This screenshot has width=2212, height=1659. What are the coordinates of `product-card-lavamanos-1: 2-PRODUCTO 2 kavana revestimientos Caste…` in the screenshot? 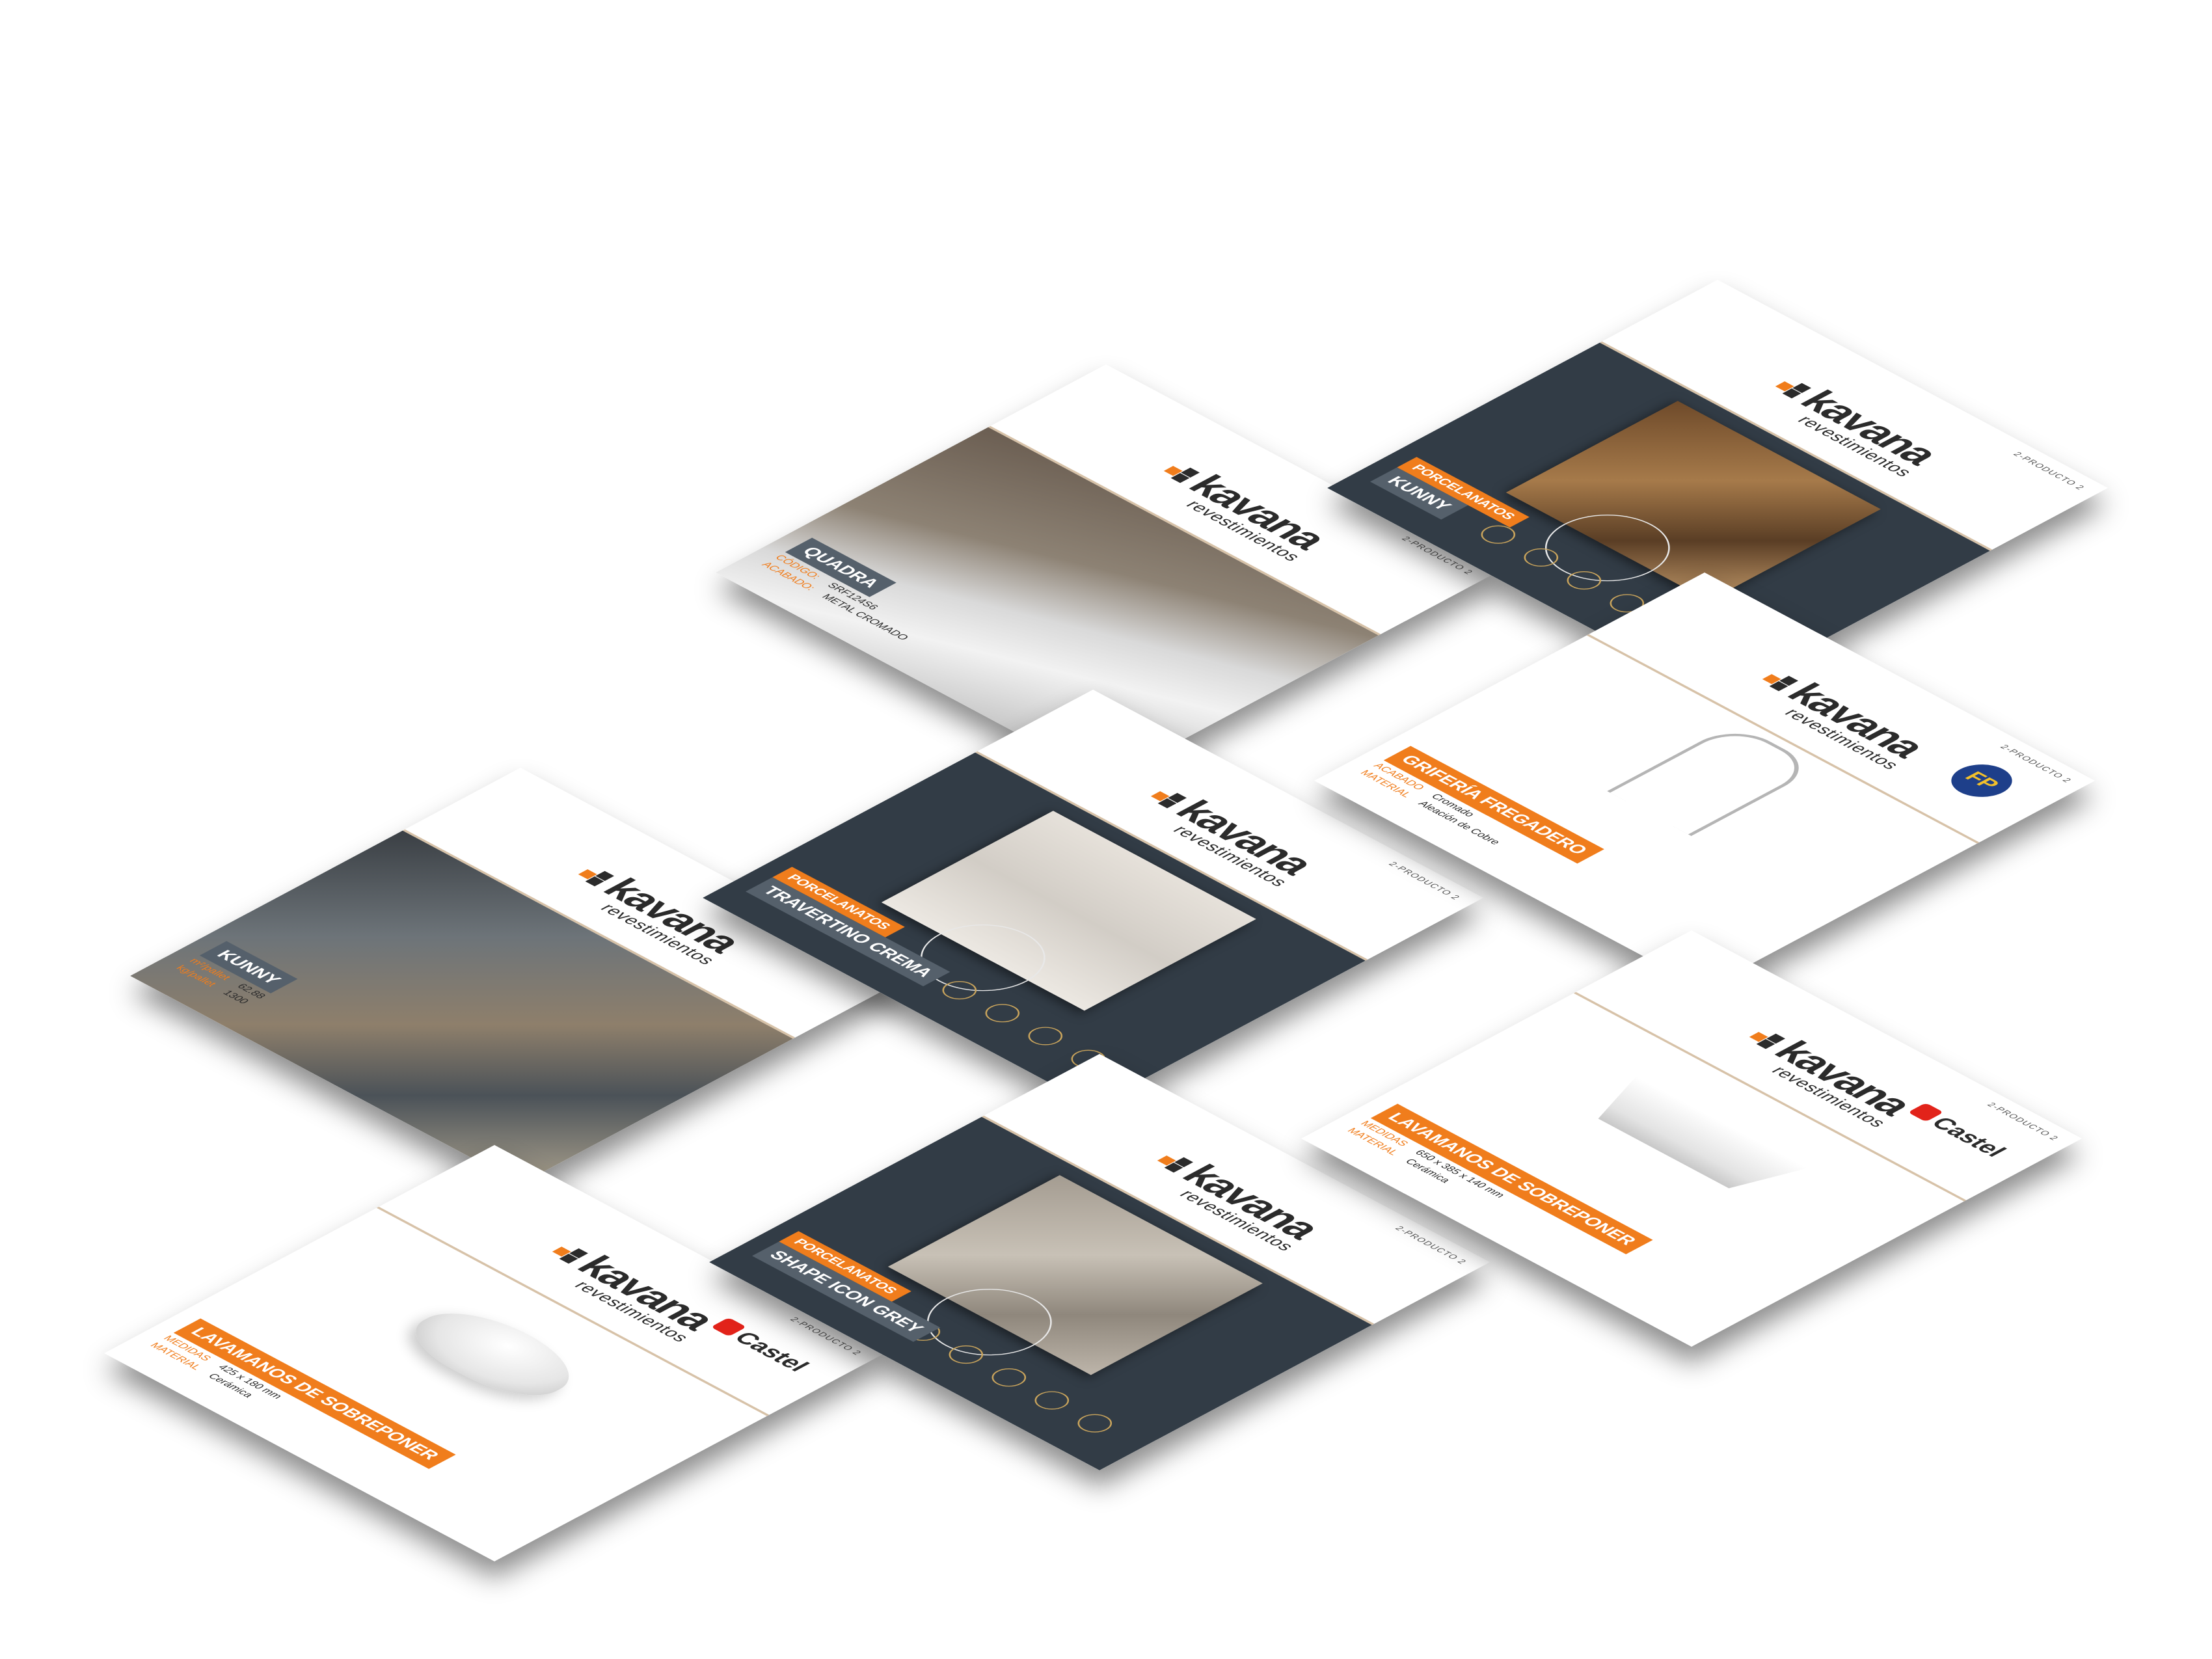 It's located at (495, 1353).